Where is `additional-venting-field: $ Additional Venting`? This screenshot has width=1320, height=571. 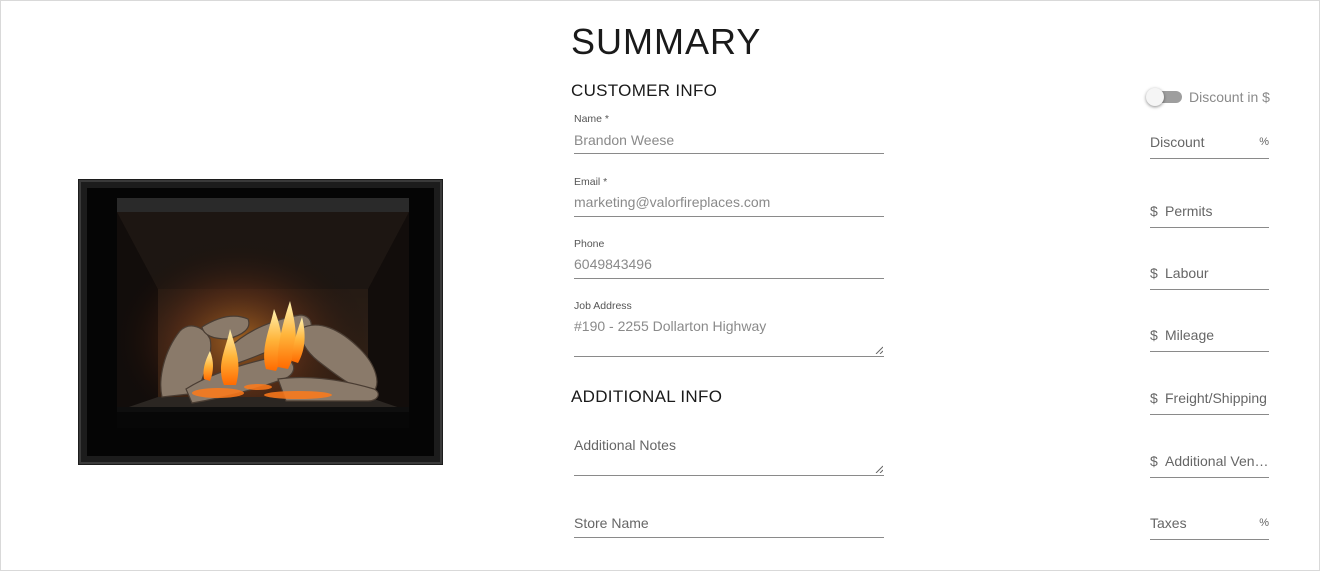
additional-venting-field: $ Additional Venting is located at coordinates (1209, 463).